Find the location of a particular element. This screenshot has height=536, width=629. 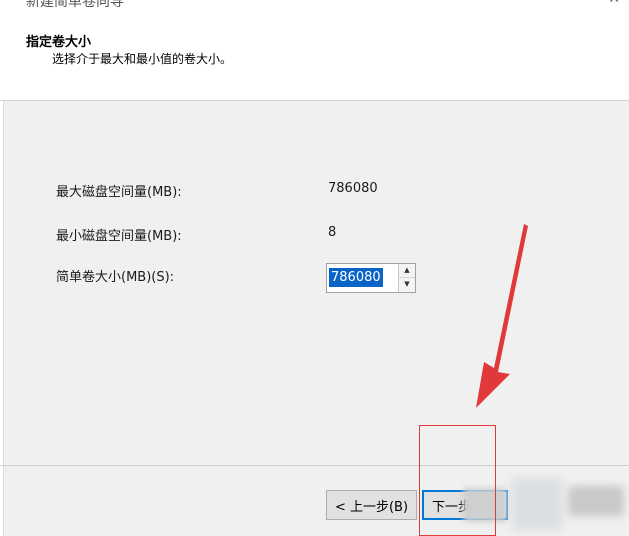

window-title: 新建简单卷向导 is located at coordinates (75, 5).